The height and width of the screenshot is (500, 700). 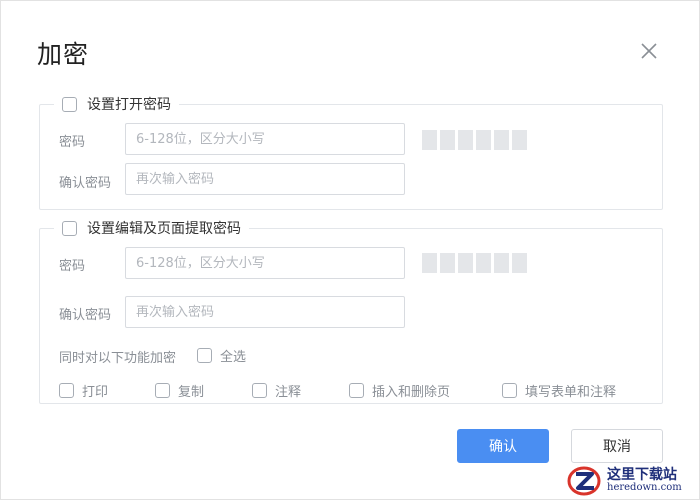 What do you see at coordinates (63, 54) in the screenshot?
I see `dialog-title: 加密` at bounding box center [63, 54].